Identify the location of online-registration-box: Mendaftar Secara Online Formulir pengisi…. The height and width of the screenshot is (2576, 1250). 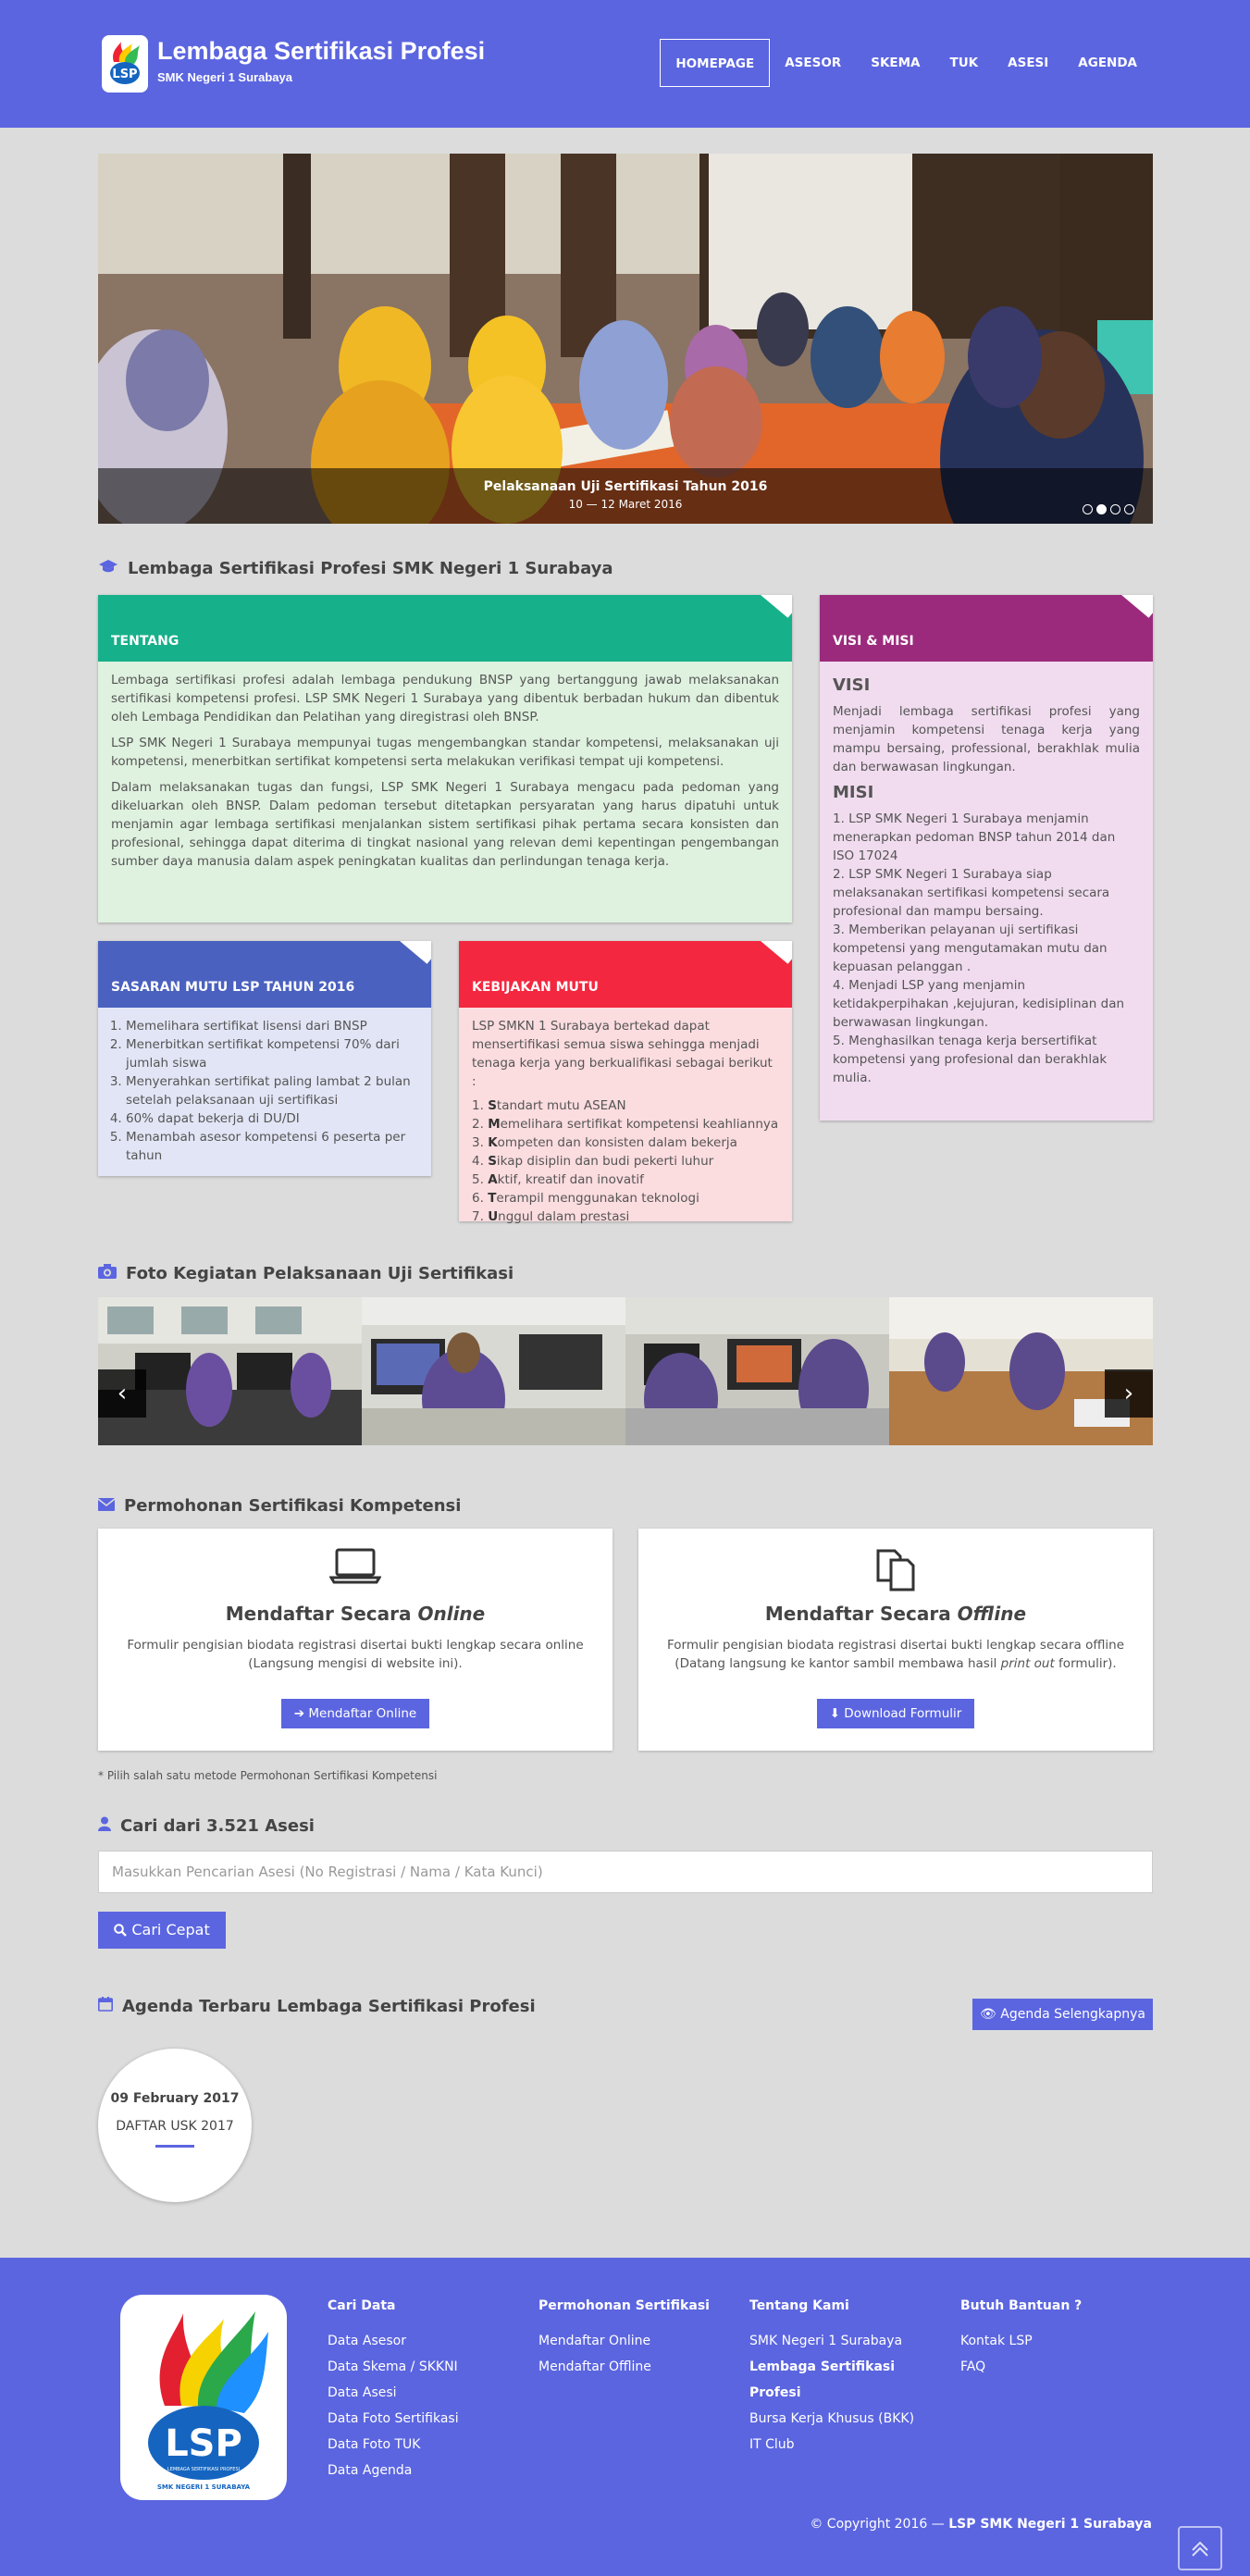
(355, 1640).